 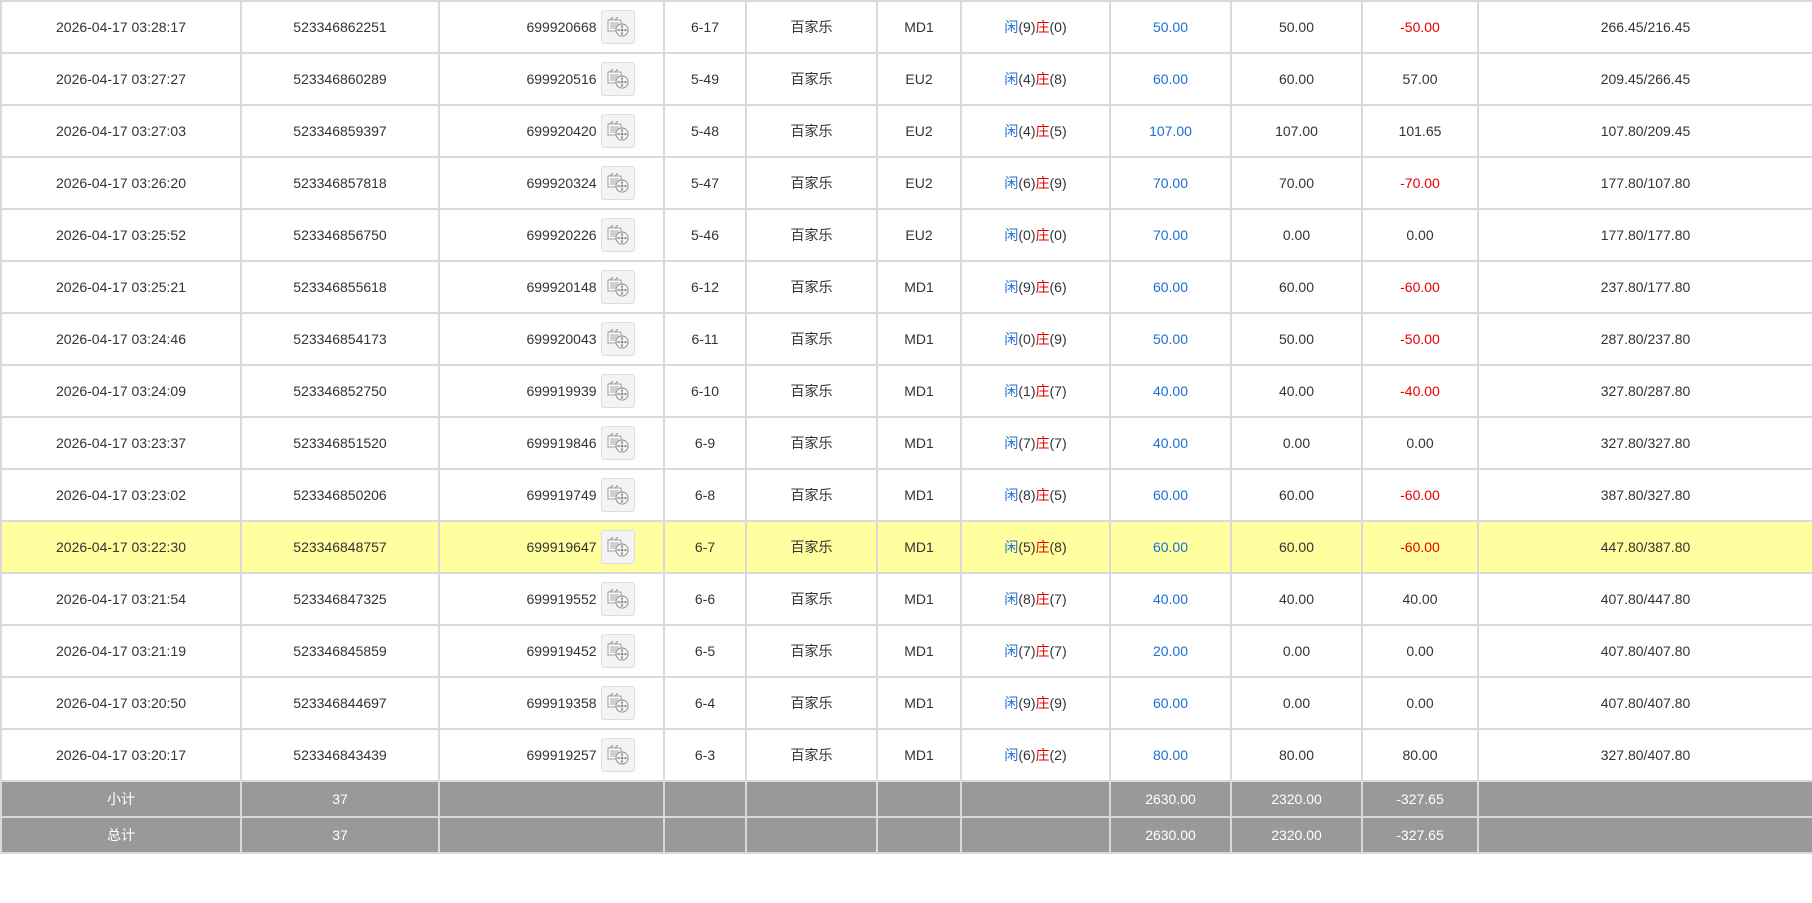 What do you see at coordinates (1644, 703) in the screenshot?
I see `balance-cell: 407.80/407.80` at bounding box center [1644, 703].